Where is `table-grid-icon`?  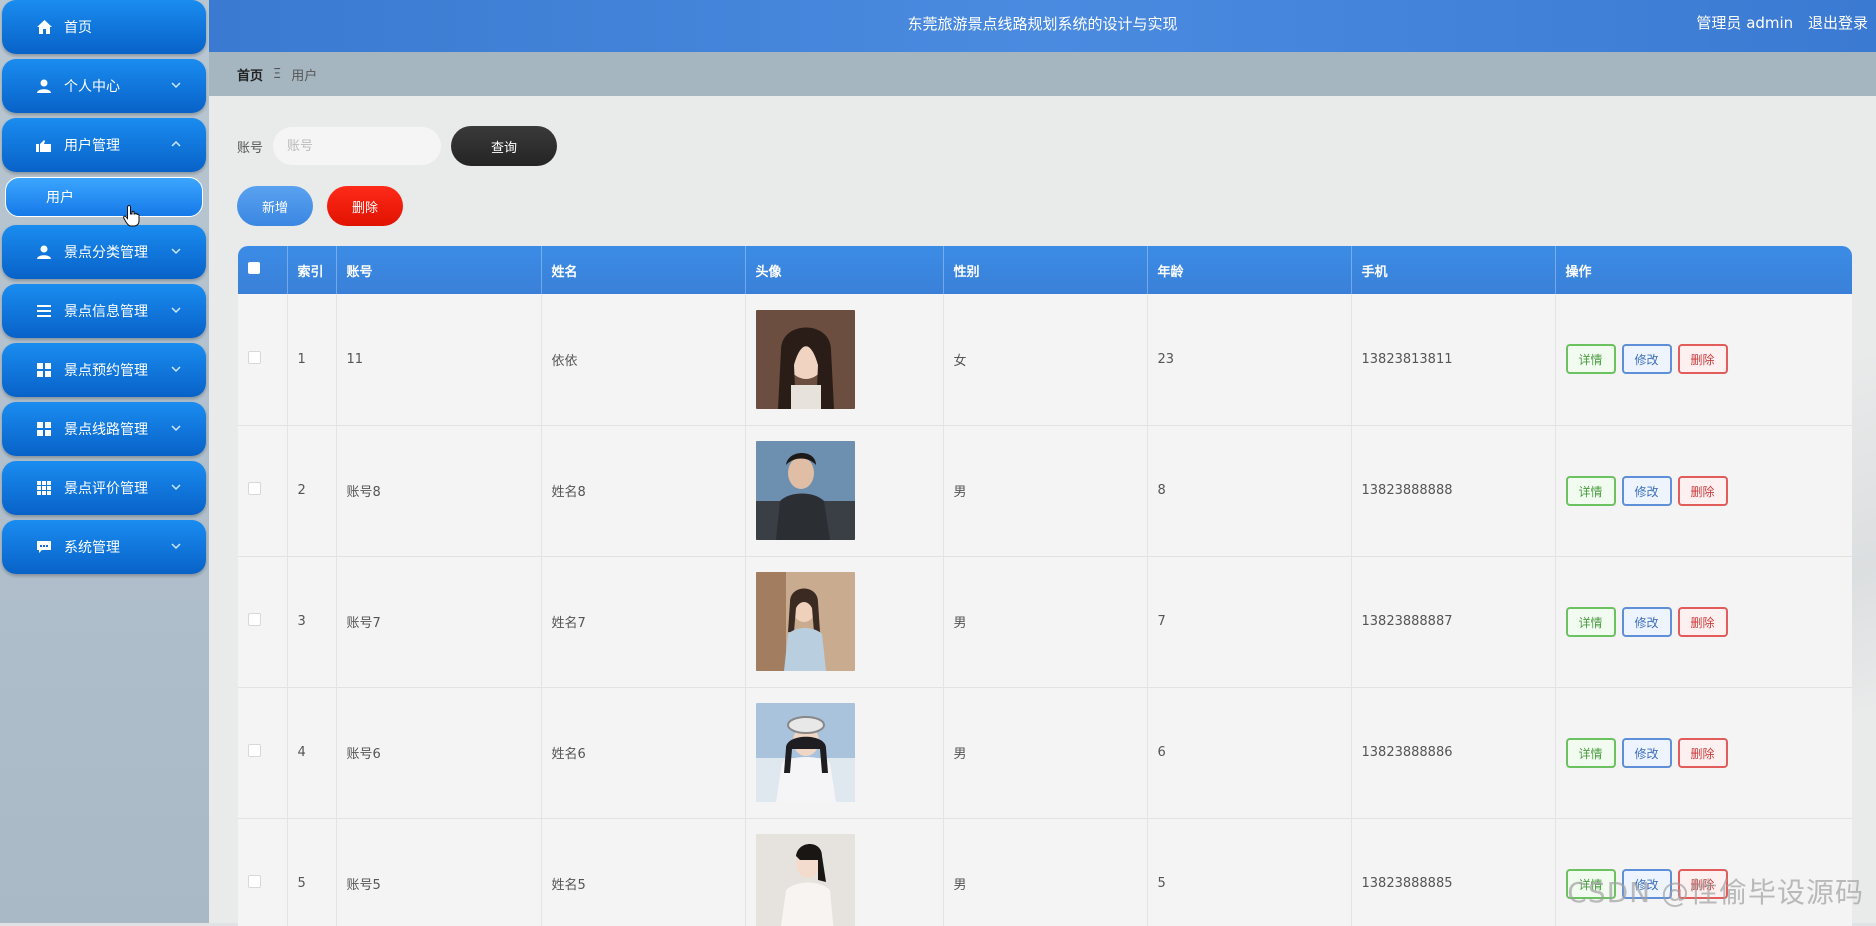 table-grid-icon is located at coordinates (44, 488).